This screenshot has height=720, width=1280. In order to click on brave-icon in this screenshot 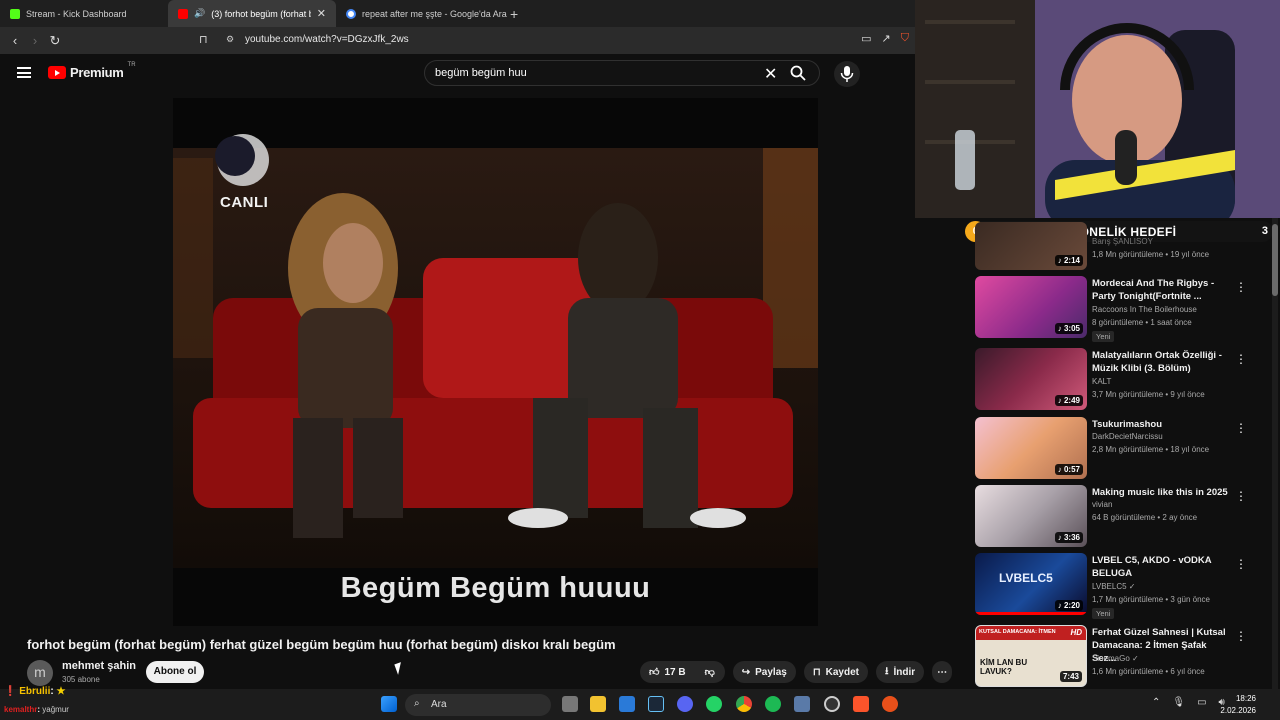, I will do `click(861, 704)`.